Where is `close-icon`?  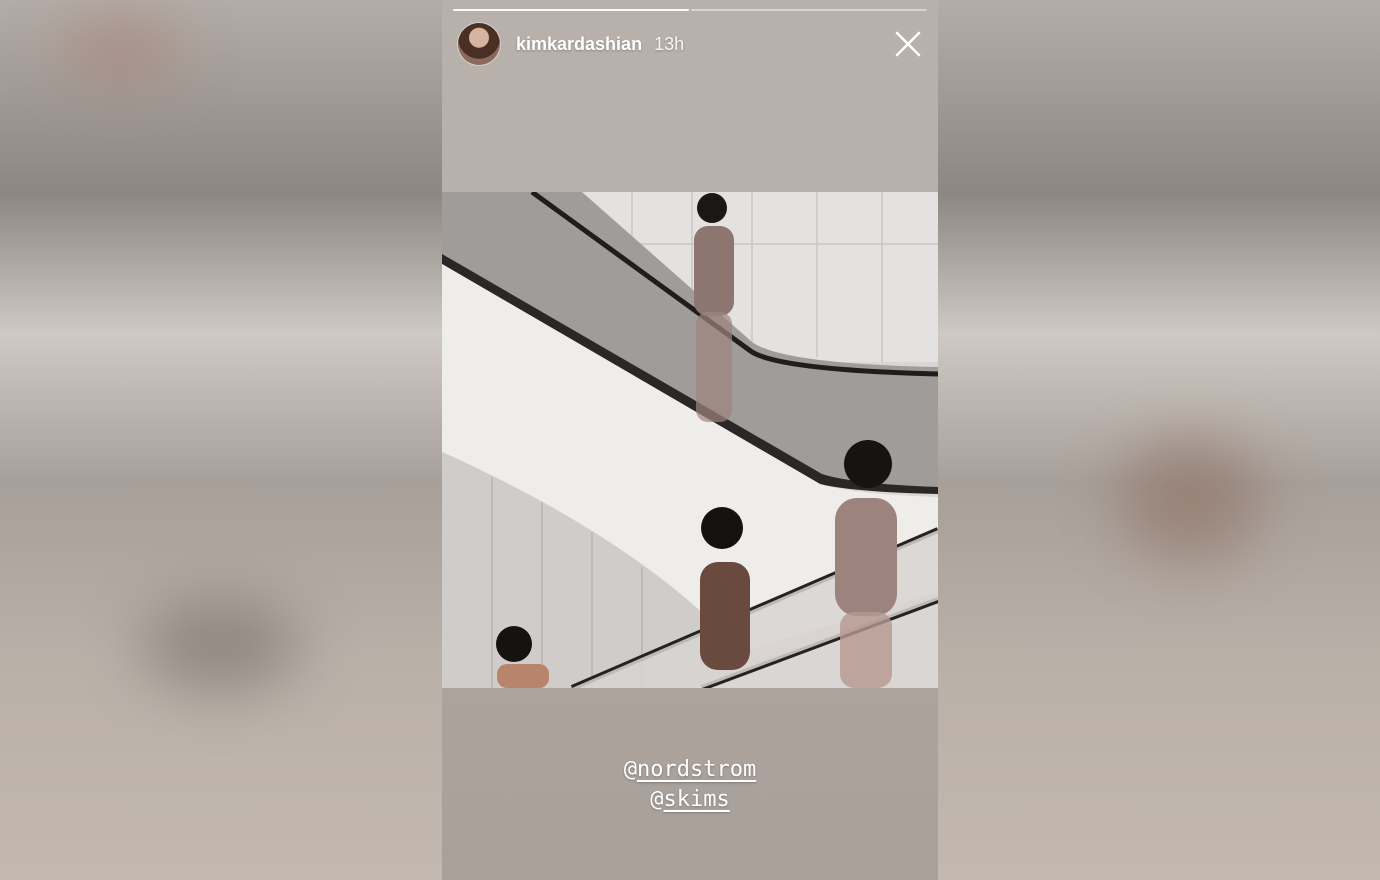
close-icon is located at coordinates (908, 44).